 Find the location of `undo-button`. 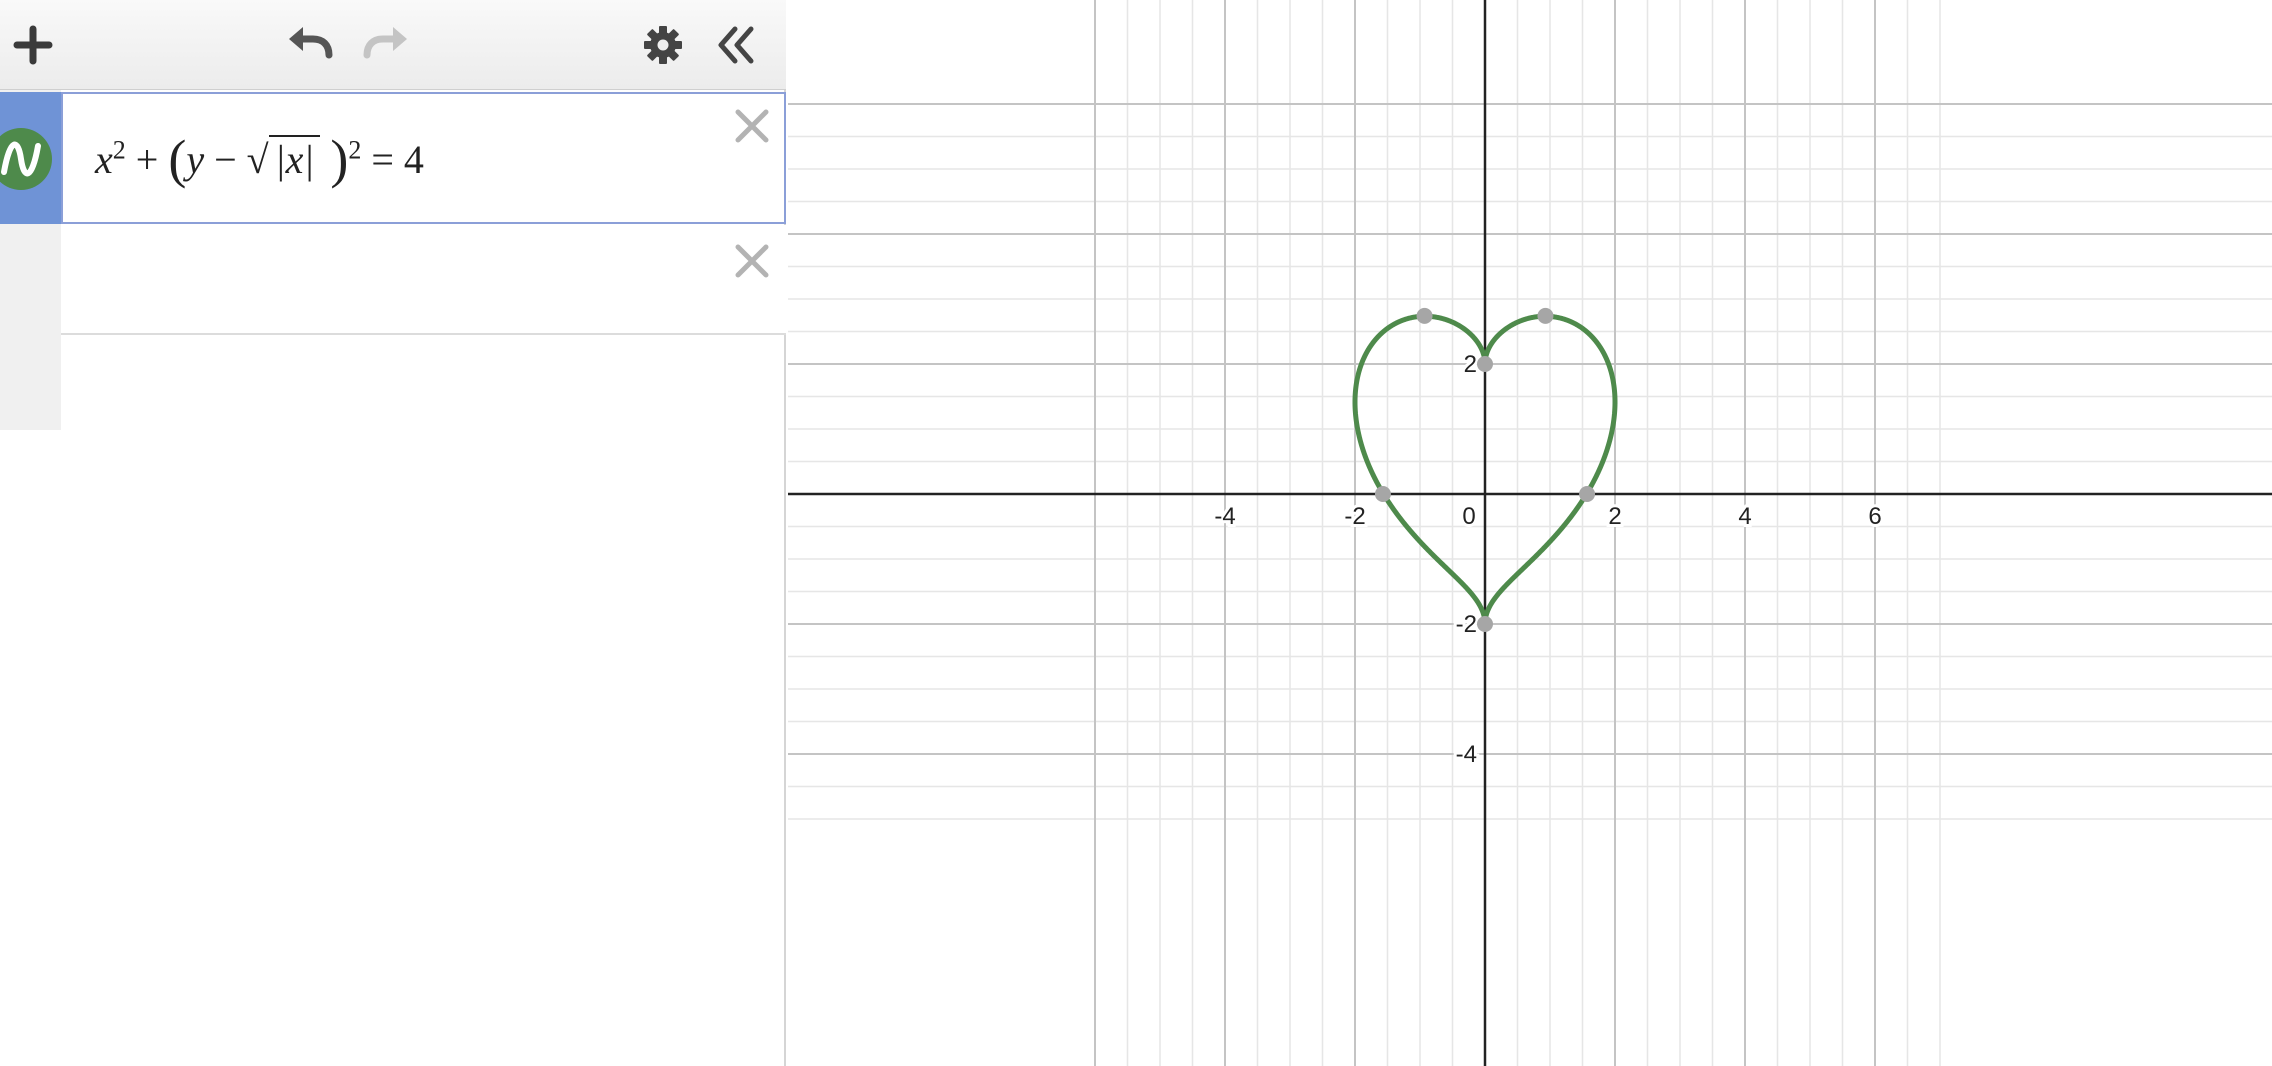

undo-button is located at coordinates (309, 45).